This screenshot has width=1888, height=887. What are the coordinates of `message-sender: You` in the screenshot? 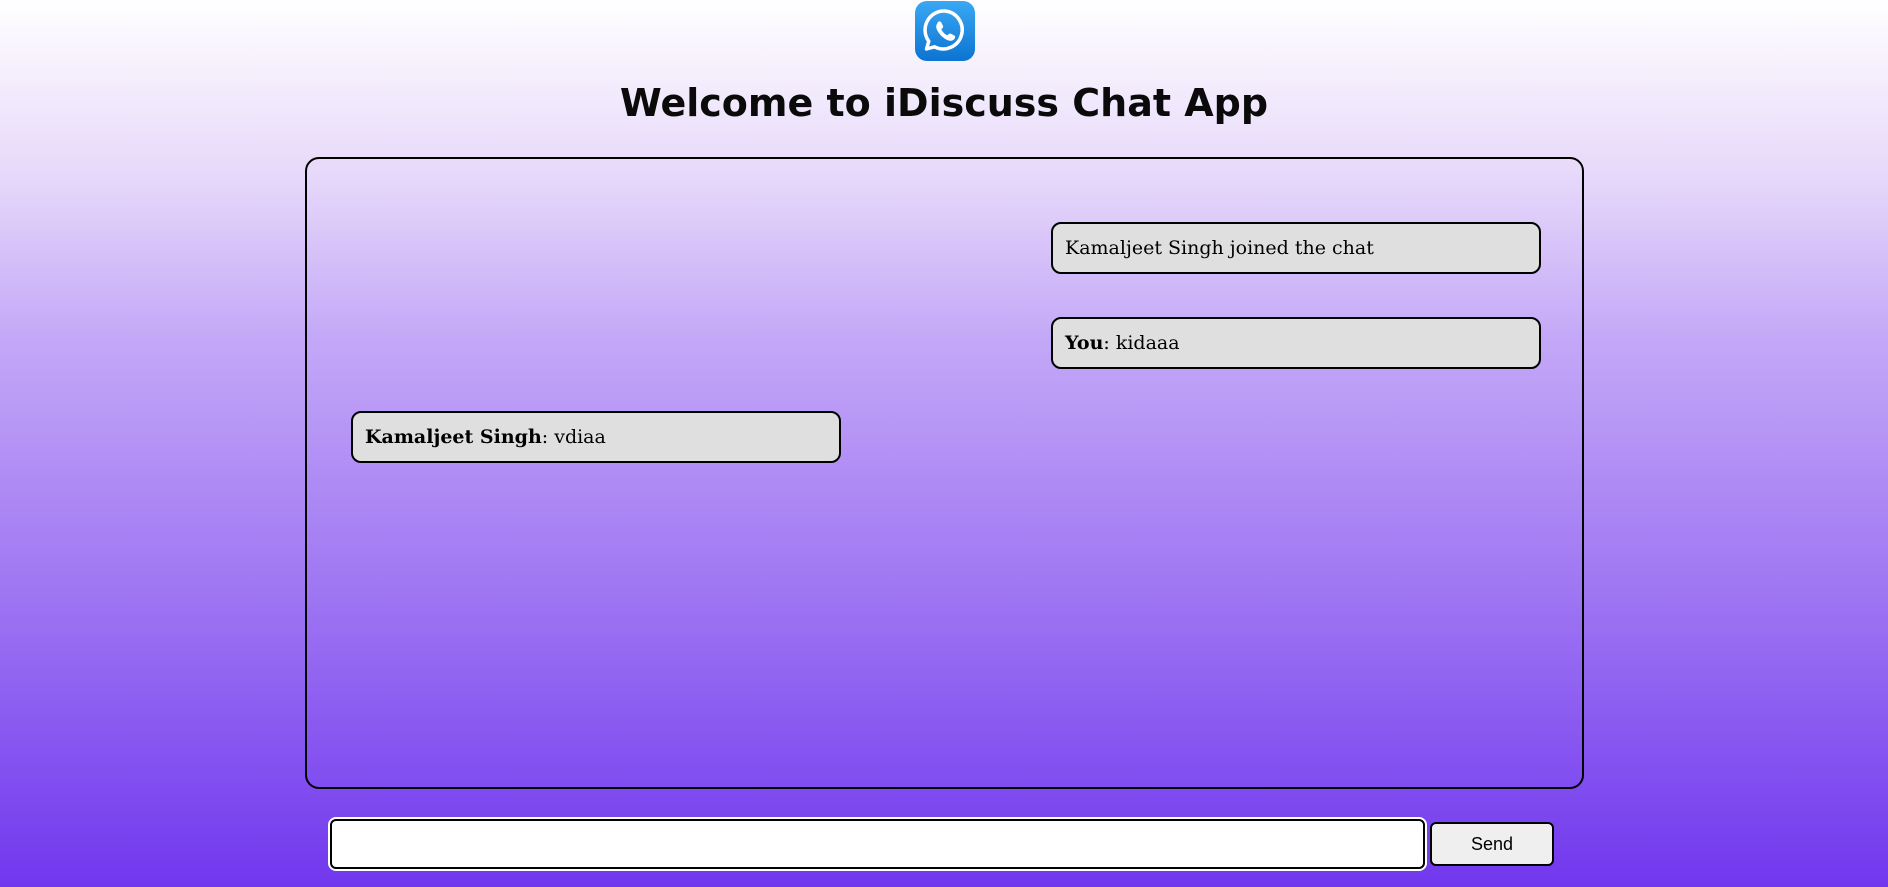 It's located at (1084, 343).